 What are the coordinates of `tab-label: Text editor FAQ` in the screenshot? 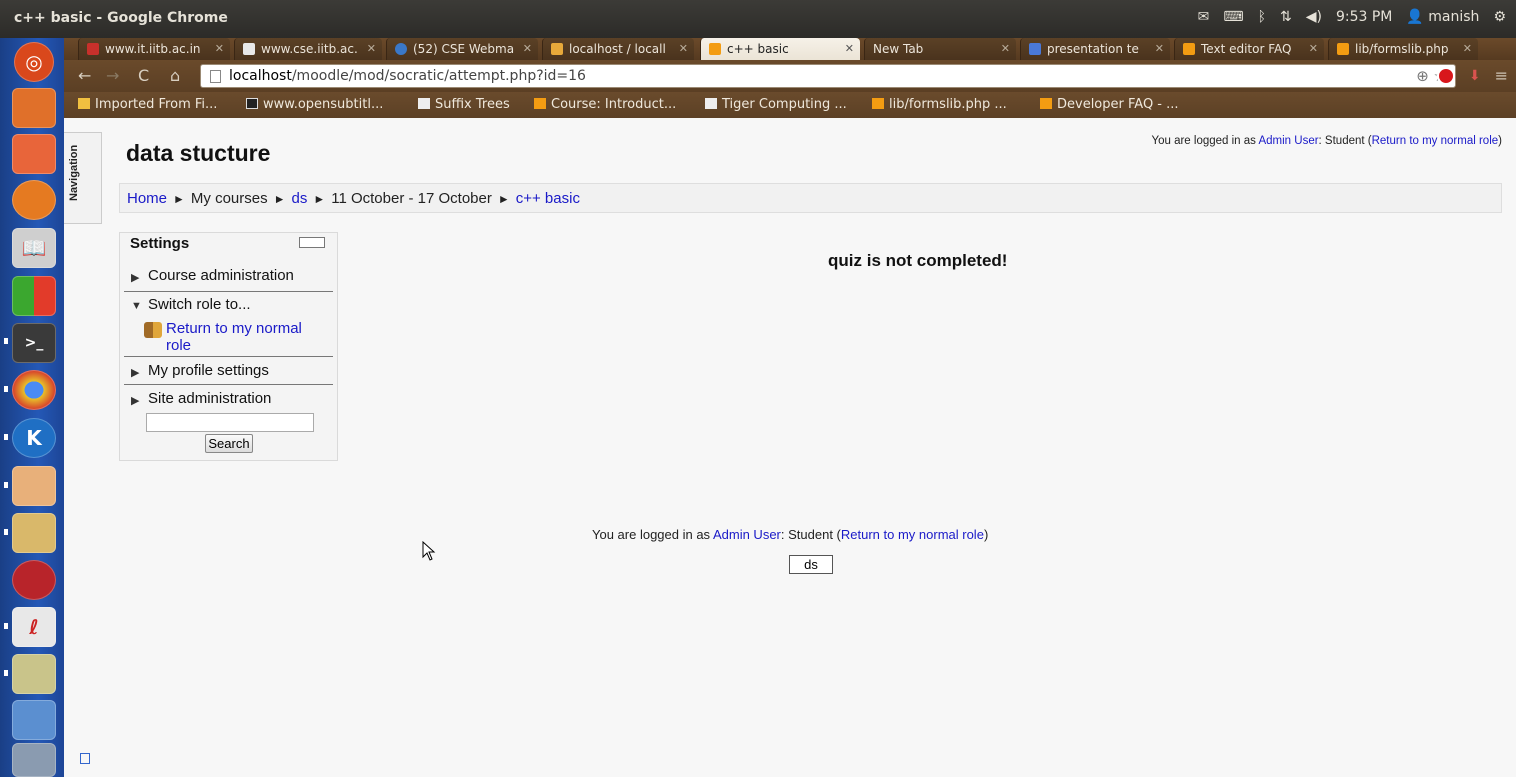 It's located at (1246, 49).